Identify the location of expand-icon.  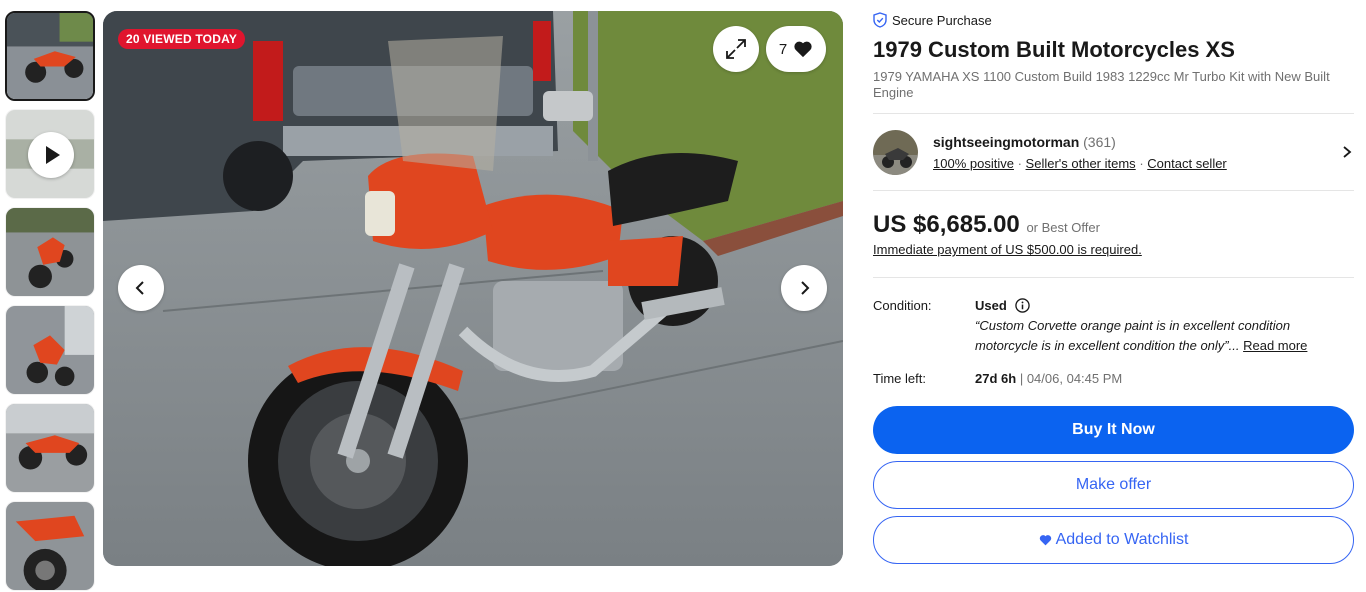
(736, 49).